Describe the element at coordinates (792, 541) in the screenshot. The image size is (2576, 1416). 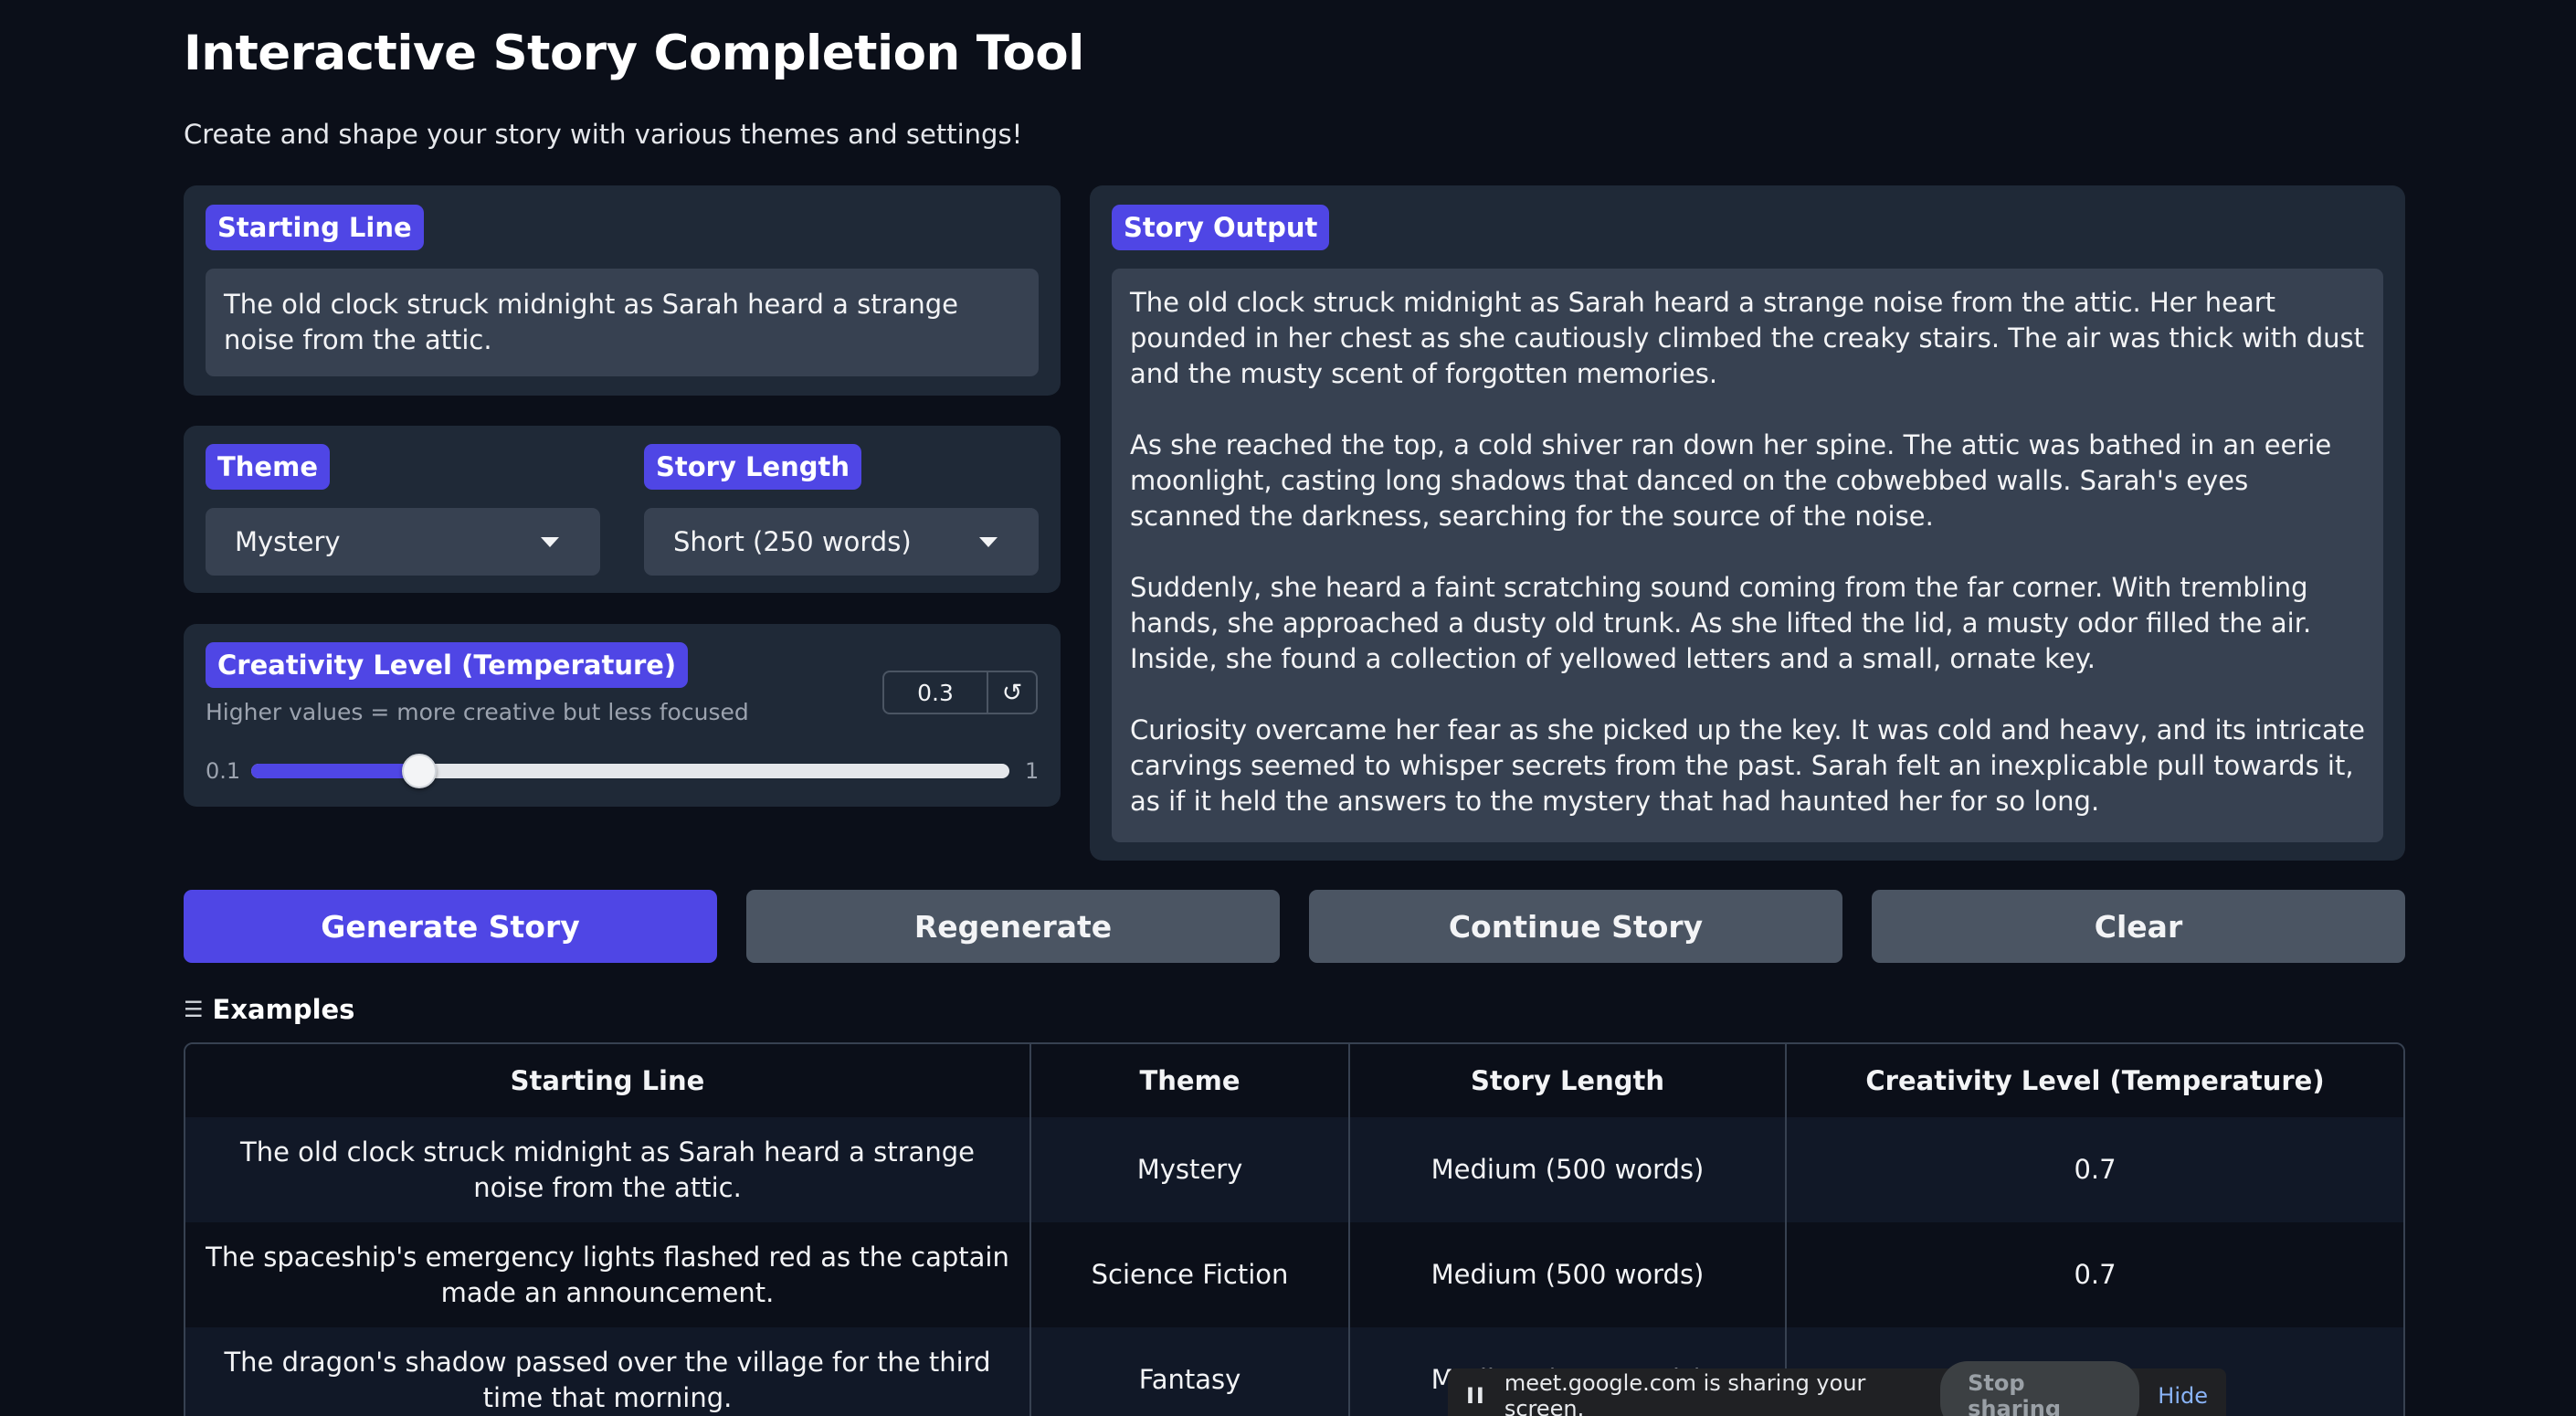
I see `story-length-selected-value: Short (250 words)` at that location.